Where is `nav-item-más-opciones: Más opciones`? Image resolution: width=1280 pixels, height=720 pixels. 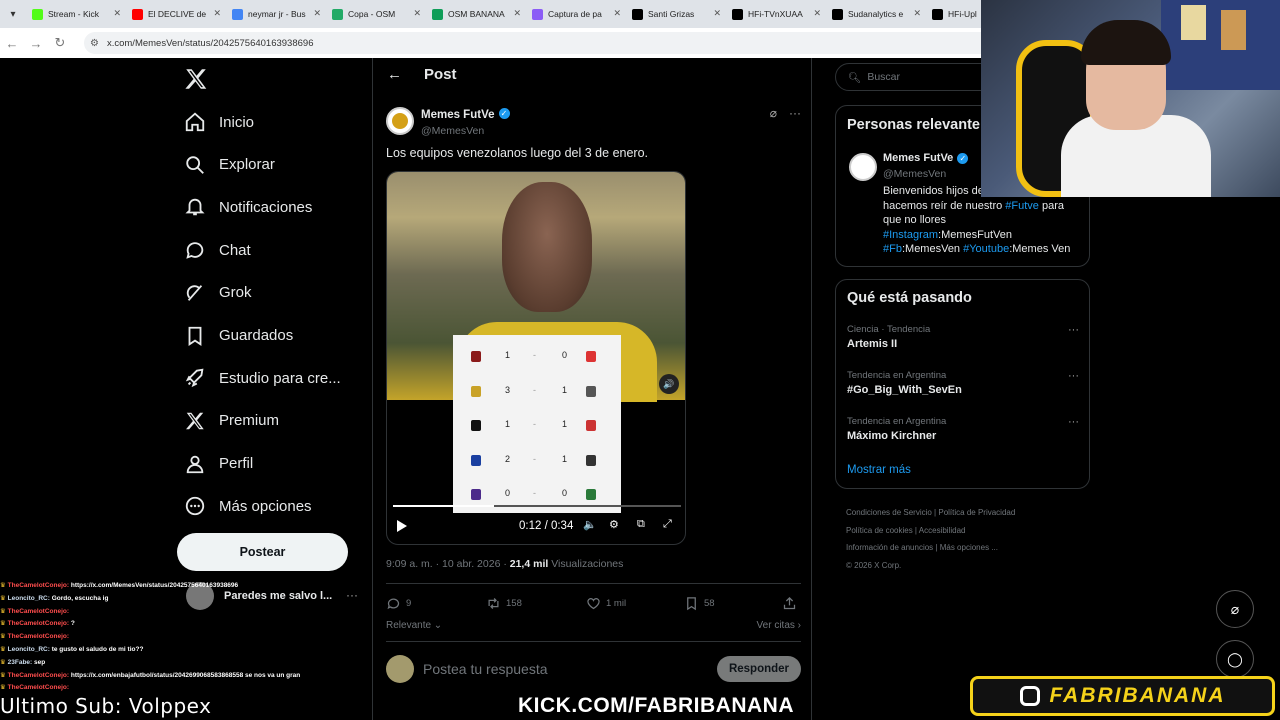
nav-item-más-opciones: Más opciones is located at coordinates (248, 506).